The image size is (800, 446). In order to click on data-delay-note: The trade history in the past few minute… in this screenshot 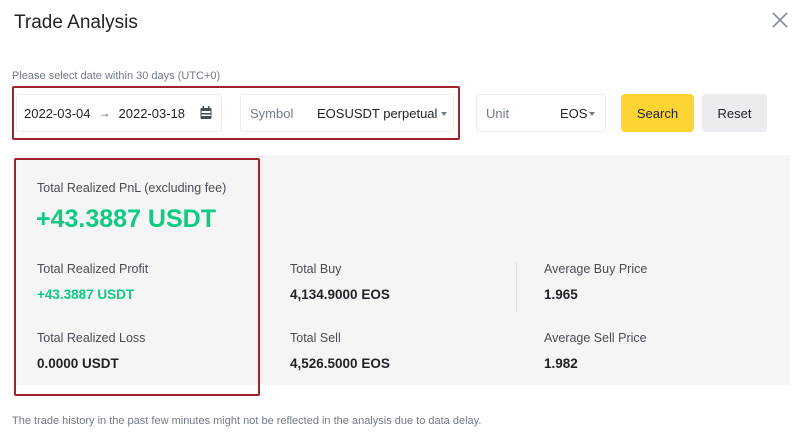, I will do `click(247, 421)`.